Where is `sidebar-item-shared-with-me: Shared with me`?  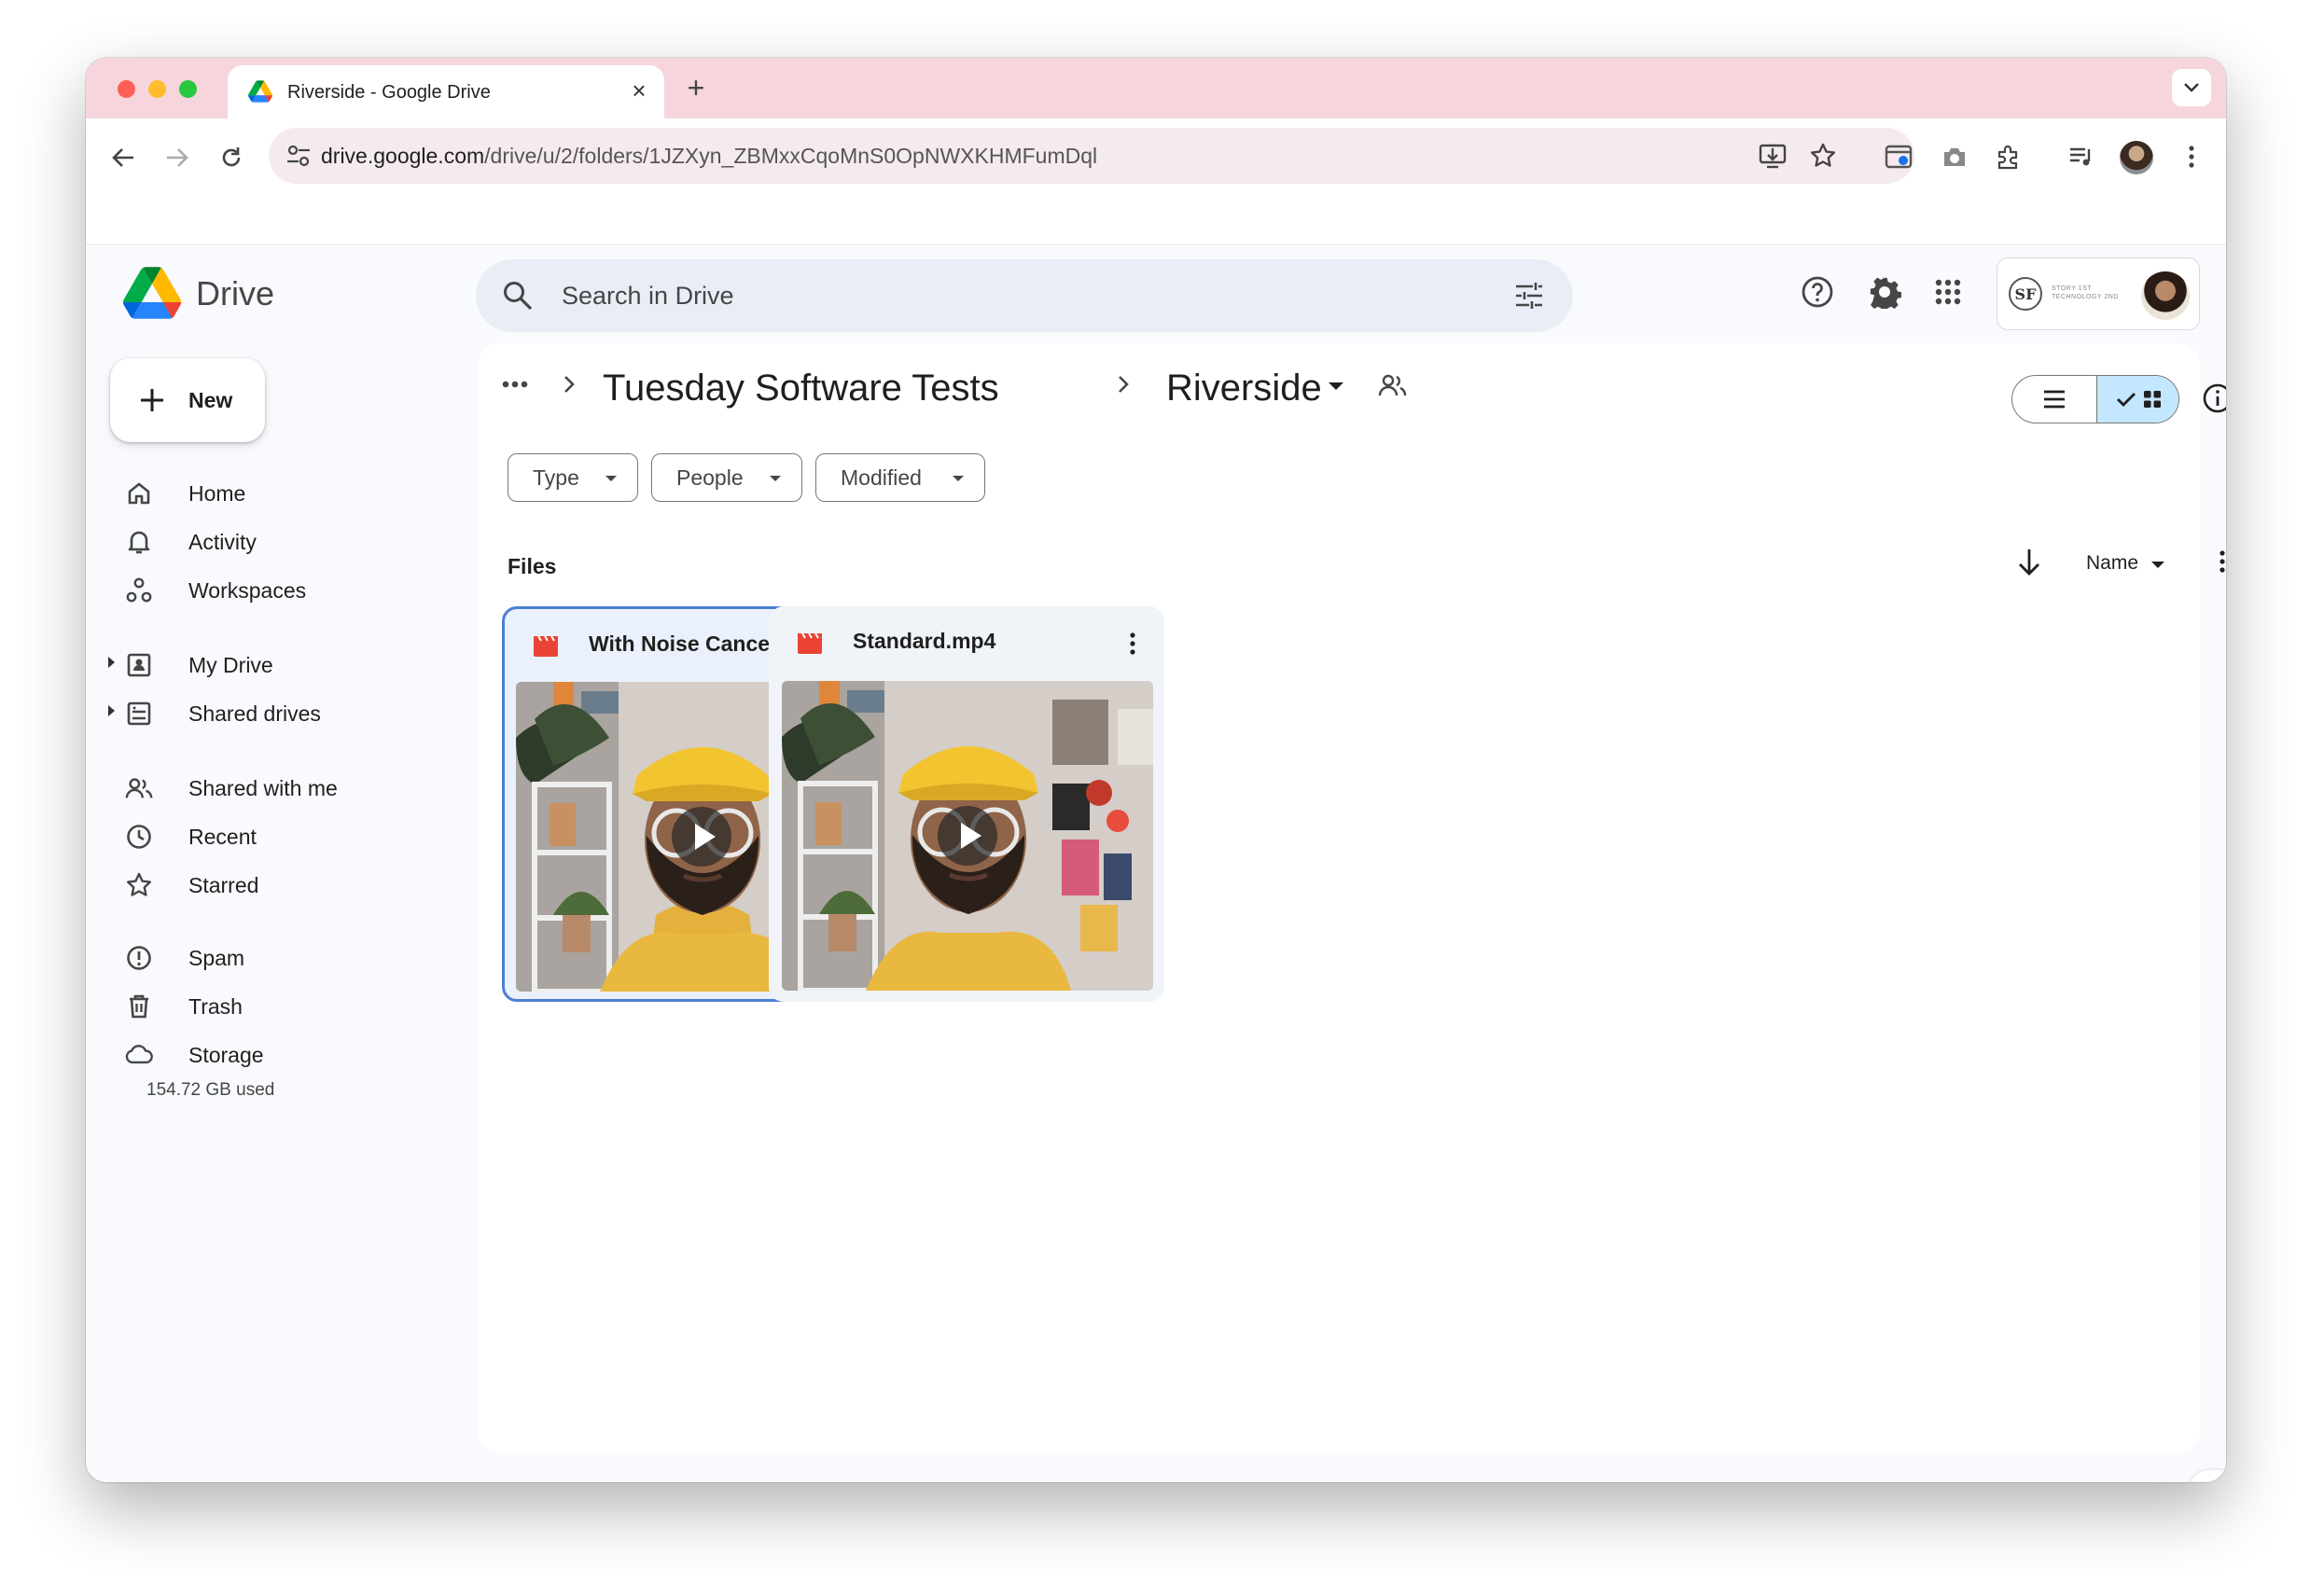
sidebar-item-shared-with-me: Shared with me is located at coordinates (300, 787).